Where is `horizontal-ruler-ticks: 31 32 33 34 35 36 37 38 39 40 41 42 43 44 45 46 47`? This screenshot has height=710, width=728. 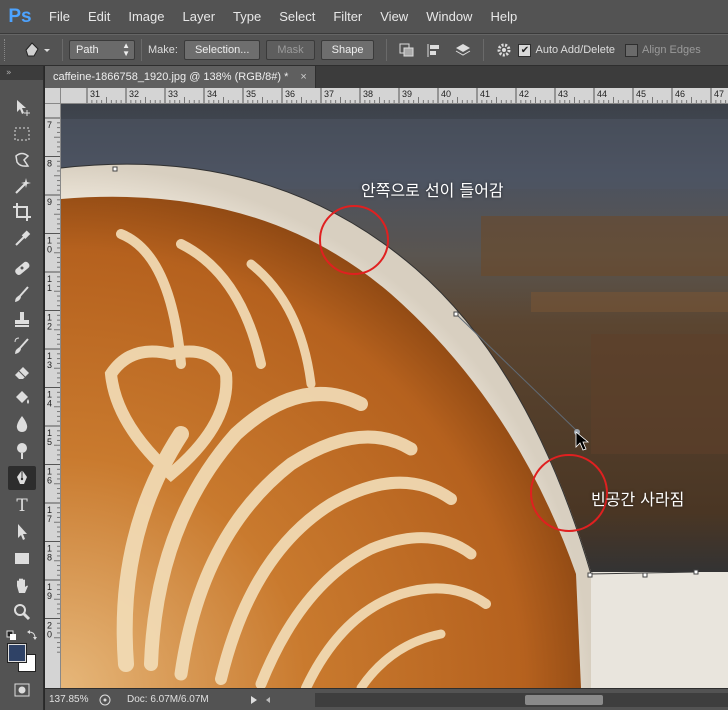
horizontal-ruler-ticks: 31 32 33 34 35 36 37 38 39 40 41 42 43 44 45 46 47 is located at coordinates (406, 95).